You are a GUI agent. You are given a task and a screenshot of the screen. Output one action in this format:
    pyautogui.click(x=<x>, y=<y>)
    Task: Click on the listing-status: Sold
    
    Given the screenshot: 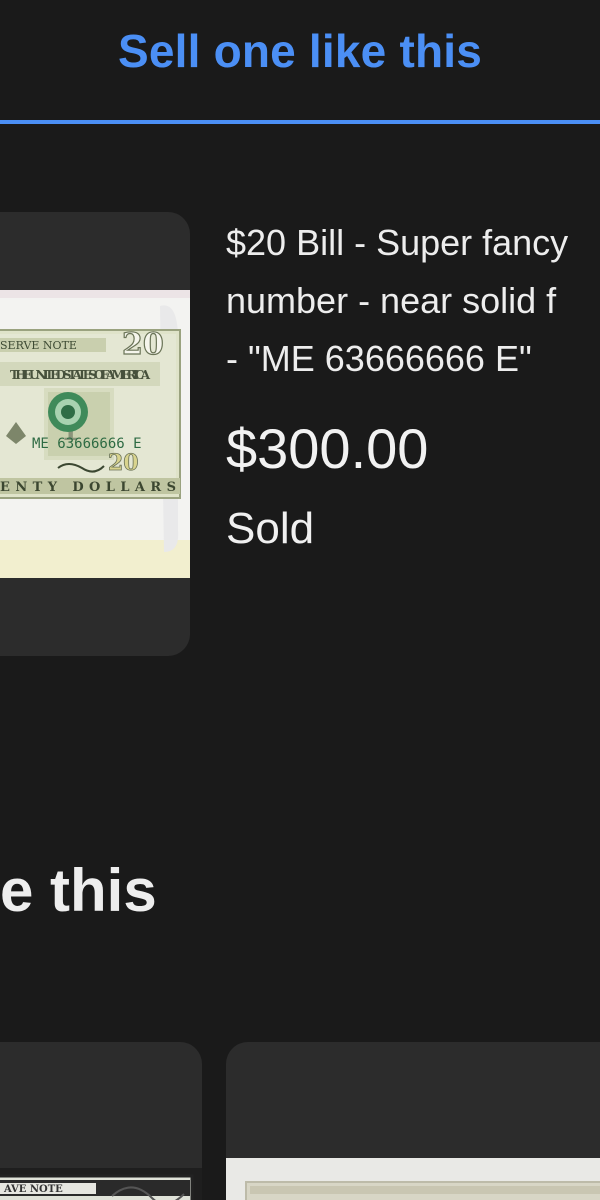 What is the action you would take?
    pyautogui.click(x=270, y=528)
    